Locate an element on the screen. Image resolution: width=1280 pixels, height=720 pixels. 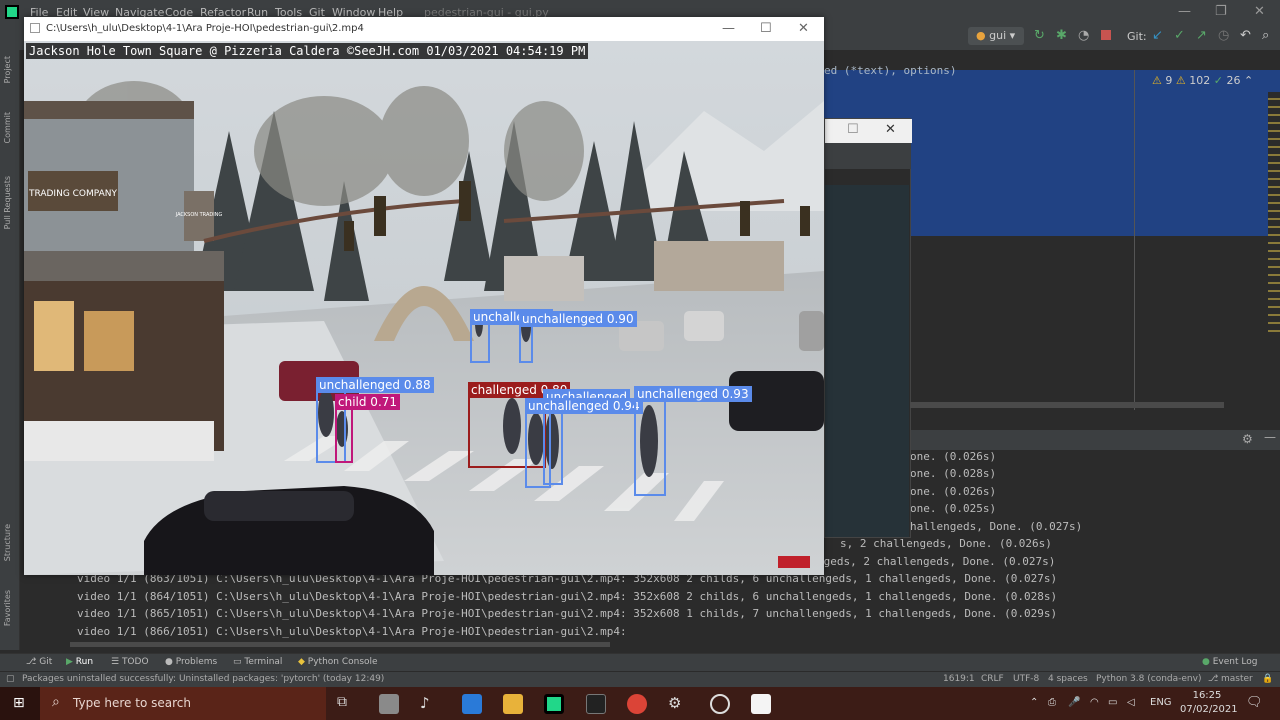
tab-label: Python Console is located at coordinates (342, 662).